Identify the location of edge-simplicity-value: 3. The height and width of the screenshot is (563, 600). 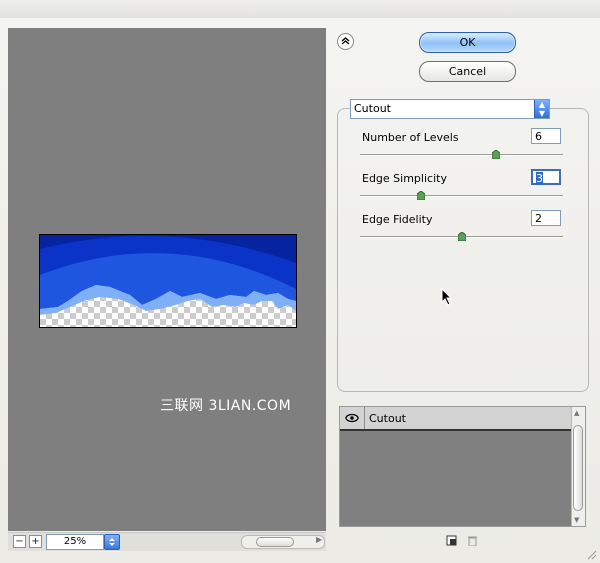
(539, 178).